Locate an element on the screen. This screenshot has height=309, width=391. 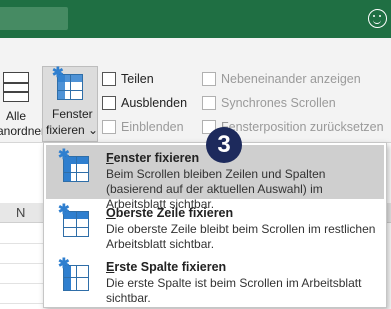
sync-scroll-label: Synchrones Scrollen is located at coordinates (278, 103).